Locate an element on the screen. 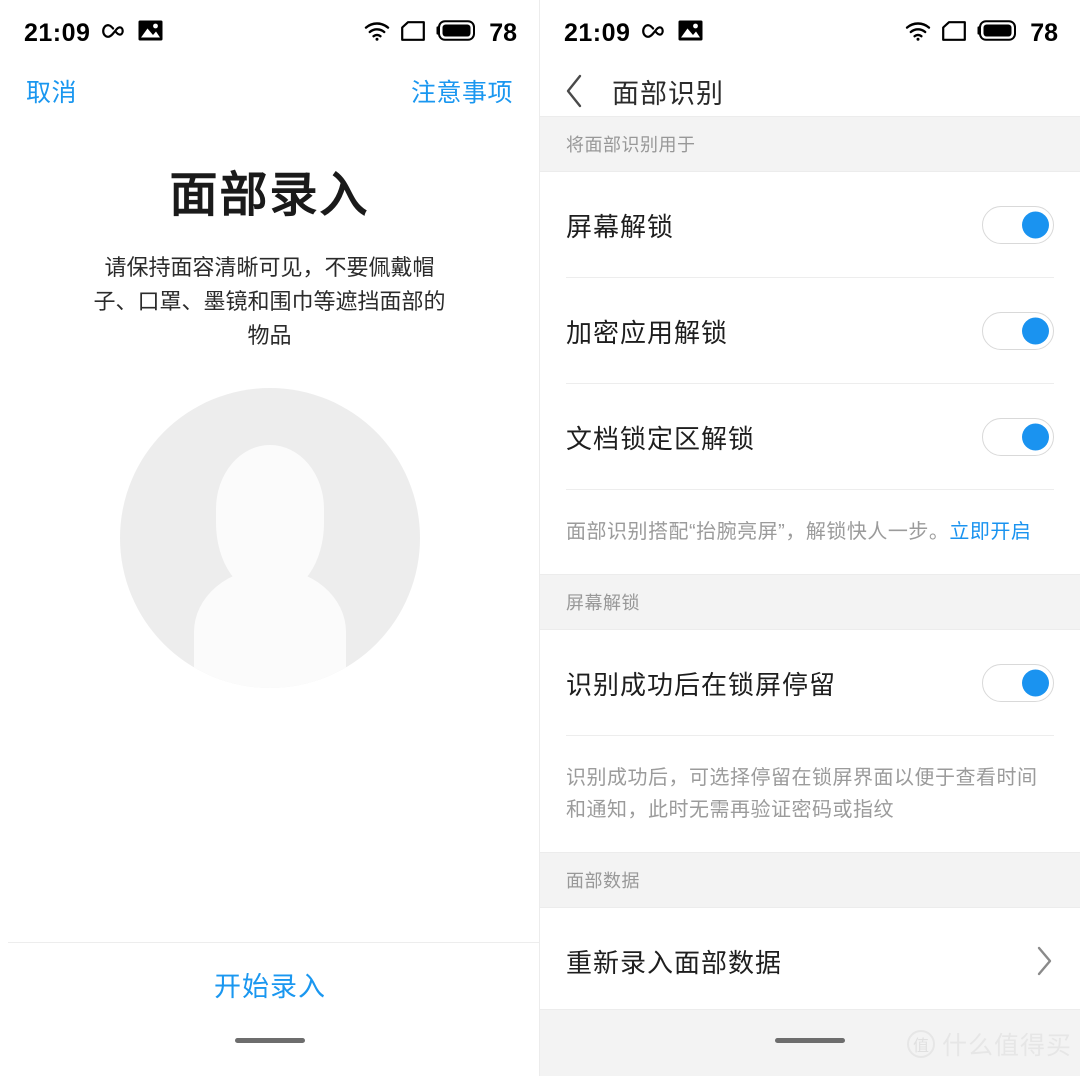 This screenshot has width=1080, height=1076. cancel-button: 取消 is located at coordinates (51, 93).